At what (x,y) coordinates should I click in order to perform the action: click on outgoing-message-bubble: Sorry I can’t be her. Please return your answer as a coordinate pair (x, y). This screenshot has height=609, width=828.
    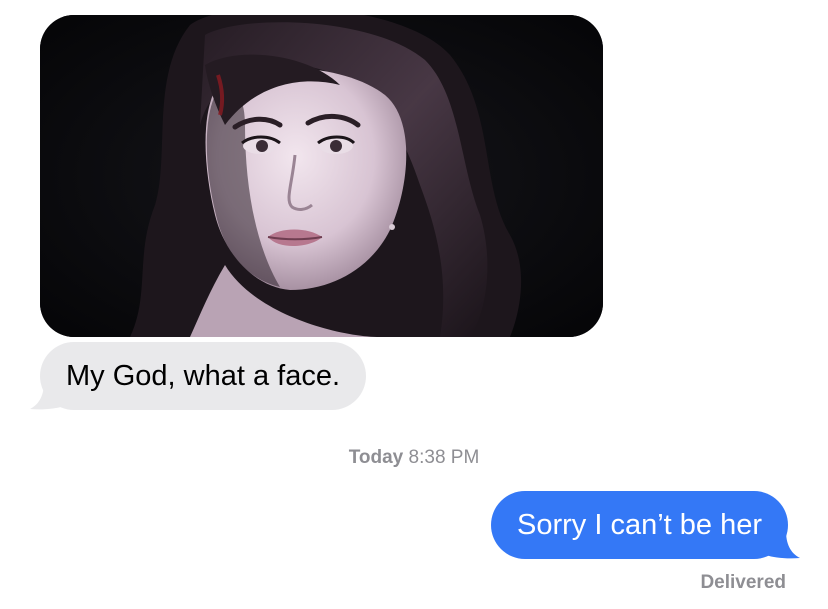
    Looking at the image, I should click on (639, 525).